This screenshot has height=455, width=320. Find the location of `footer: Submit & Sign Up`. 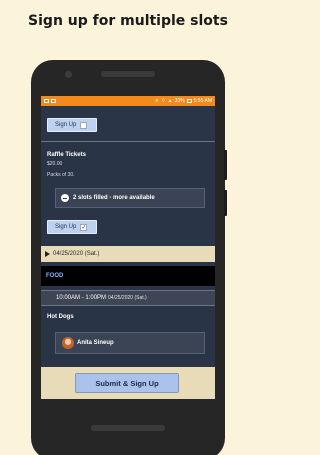

footer: Submit & Sign Up is located at coordinates (128, 383).